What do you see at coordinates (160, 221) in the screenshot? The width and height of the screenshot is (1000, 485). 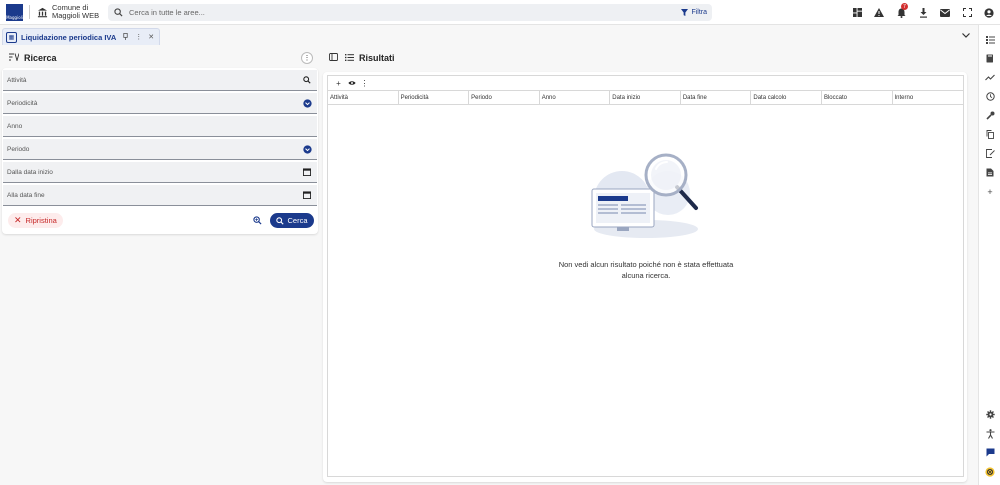 I see `form-actions: ✕ Ripristina Cerca` at bounding box center [160, 221].